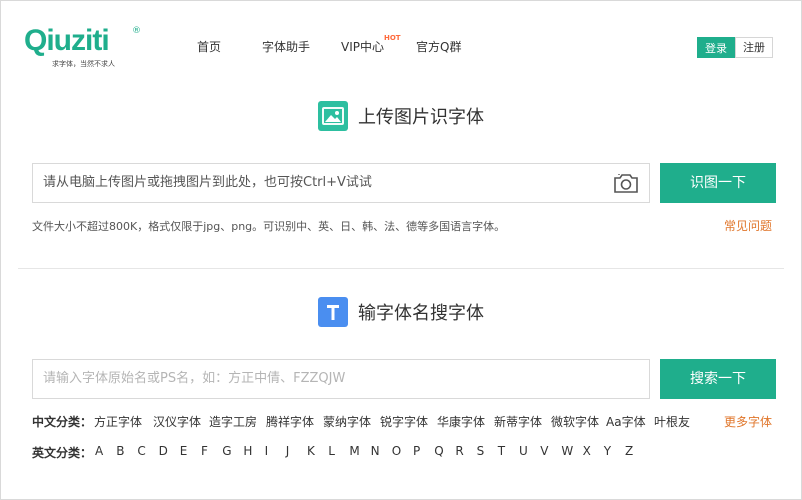 The image size is (802, 500). I want to click on english-category-link: W, so click(567, 451).